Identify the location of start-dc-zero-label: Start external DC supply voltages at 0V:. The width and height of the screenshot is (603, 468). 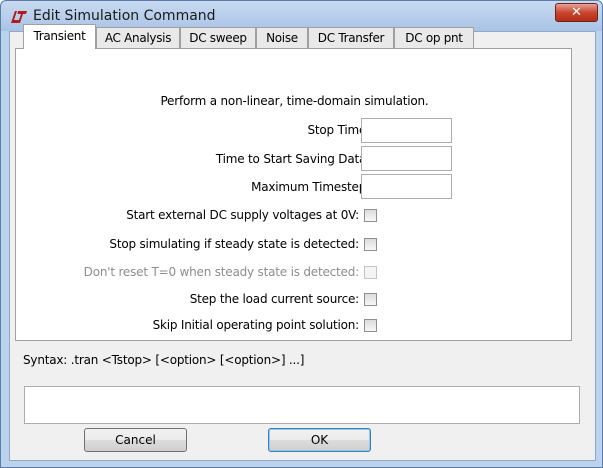
(242, 215).